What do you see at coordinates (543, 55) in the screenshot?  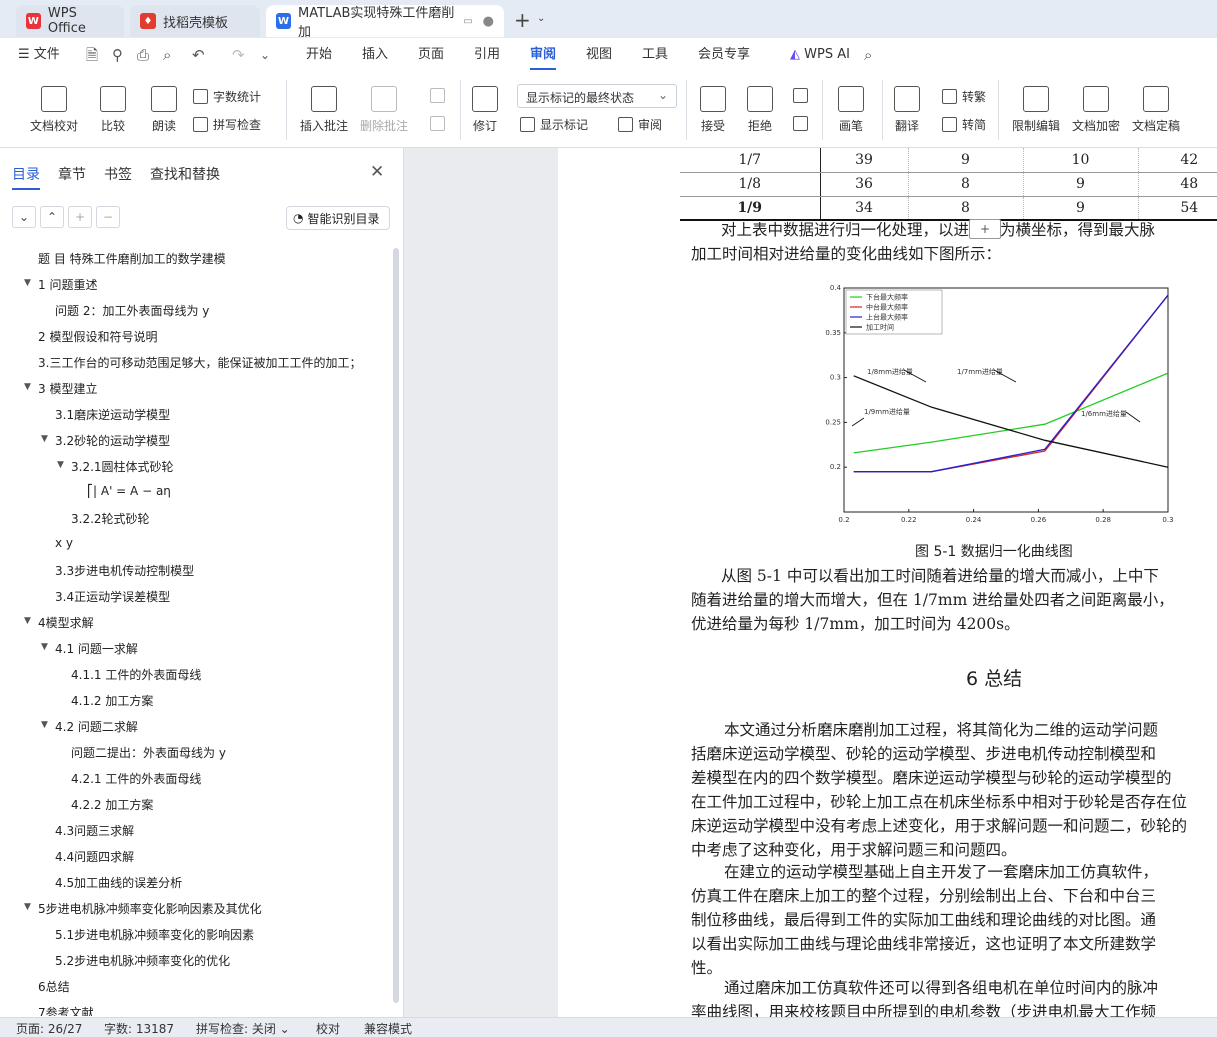 I see `menu-review: 审阅` at bounding box center [543, 55].